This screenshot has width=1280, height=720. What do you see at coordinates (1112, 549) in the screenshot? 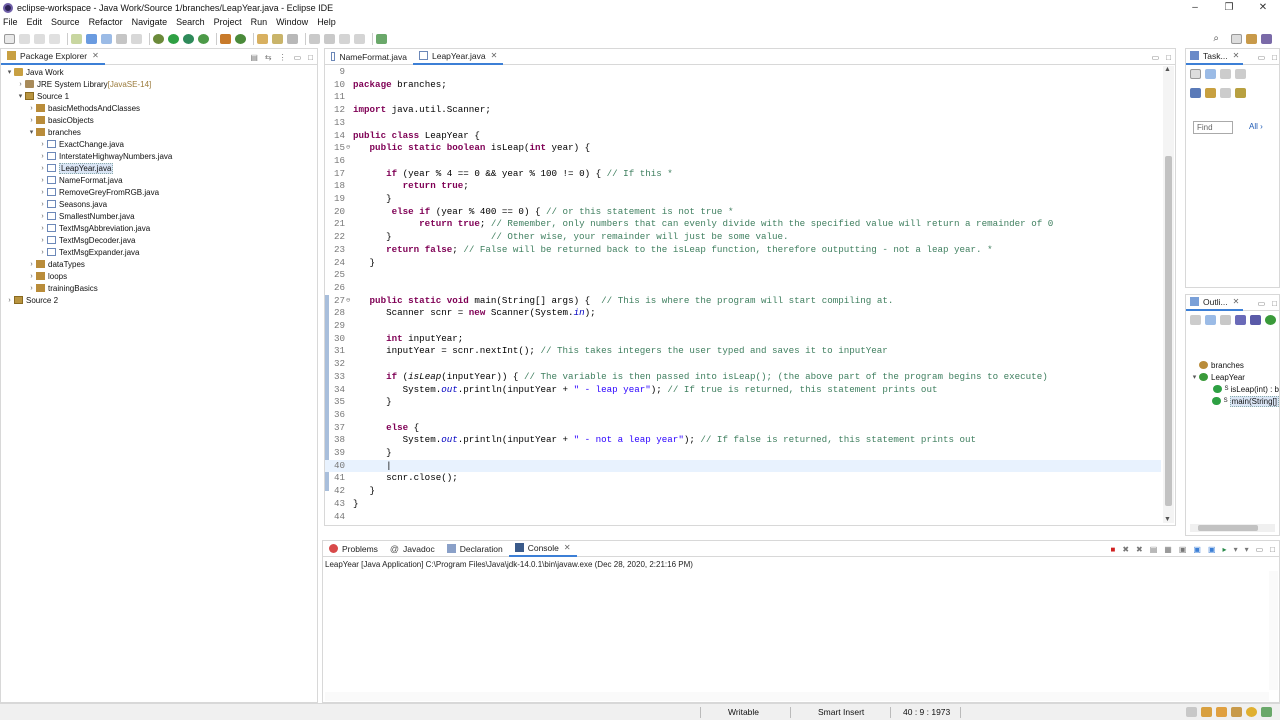
I see `terminate-icon: ■` at bounding box center [1112, 549].